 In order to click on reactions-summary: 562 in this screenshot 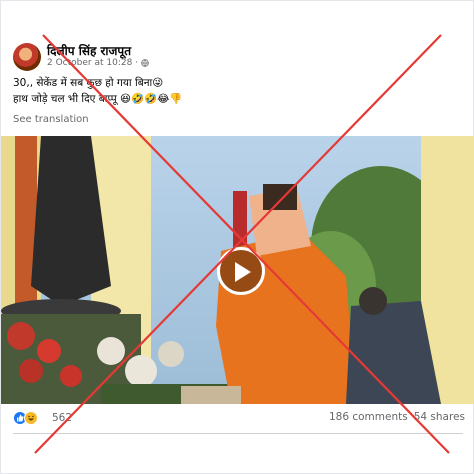, I will do `click(42, 418)`.